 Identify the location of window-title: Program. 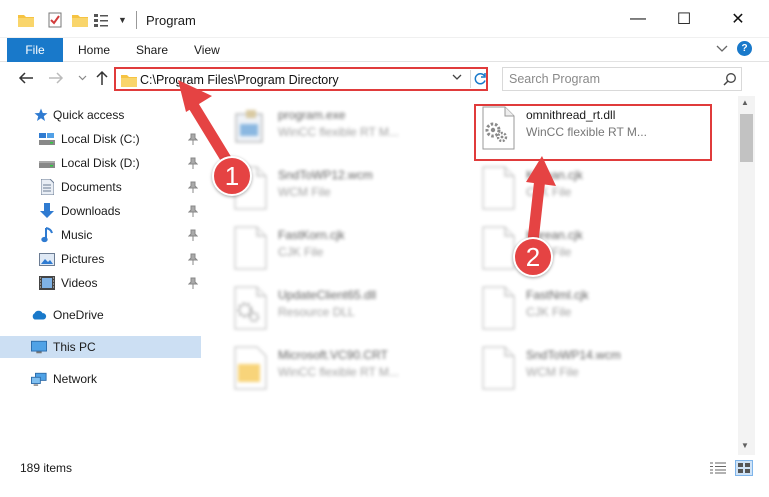
(171, 20).